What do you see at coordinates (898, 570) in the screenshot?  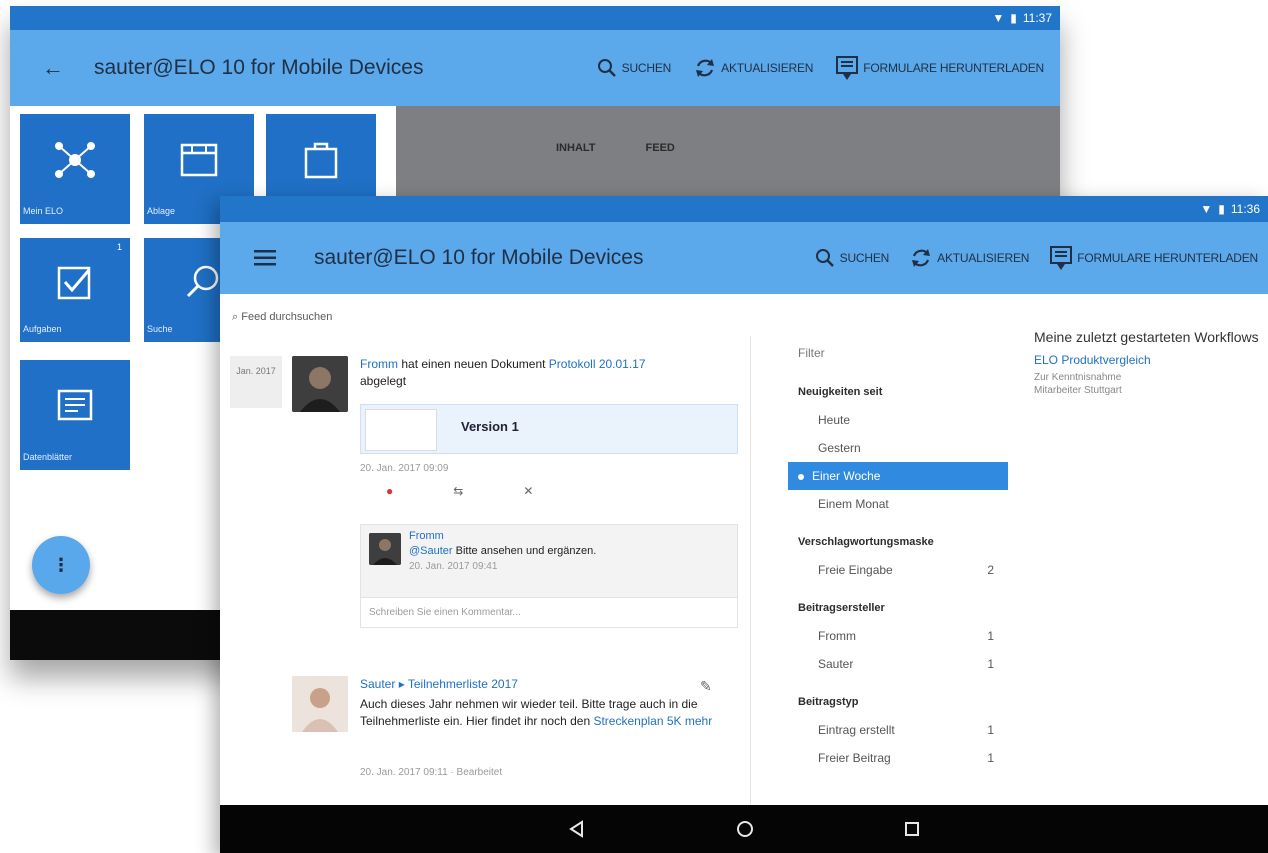 I see `filter-option: Freie Eingabe 2` at bounding box center [898, 570].